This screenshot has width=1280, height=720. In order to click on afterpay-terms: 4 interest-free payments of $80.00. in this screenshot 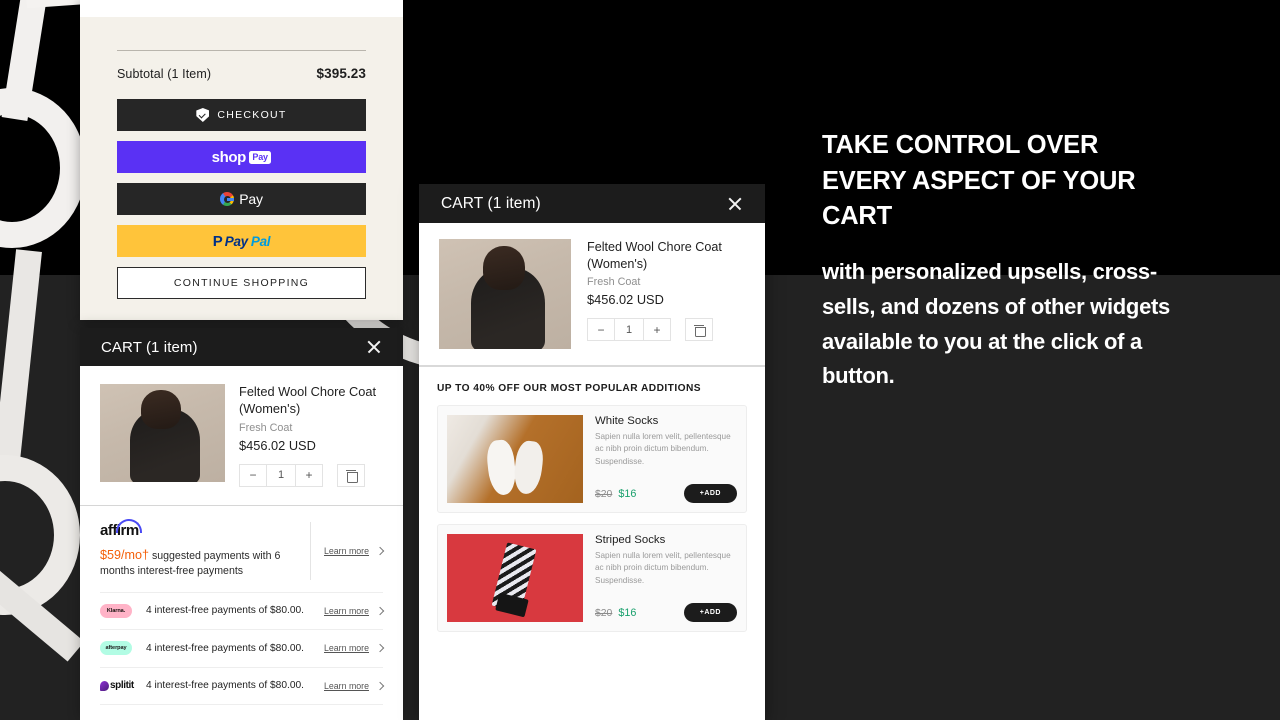, I will do `click(225, 648)`.